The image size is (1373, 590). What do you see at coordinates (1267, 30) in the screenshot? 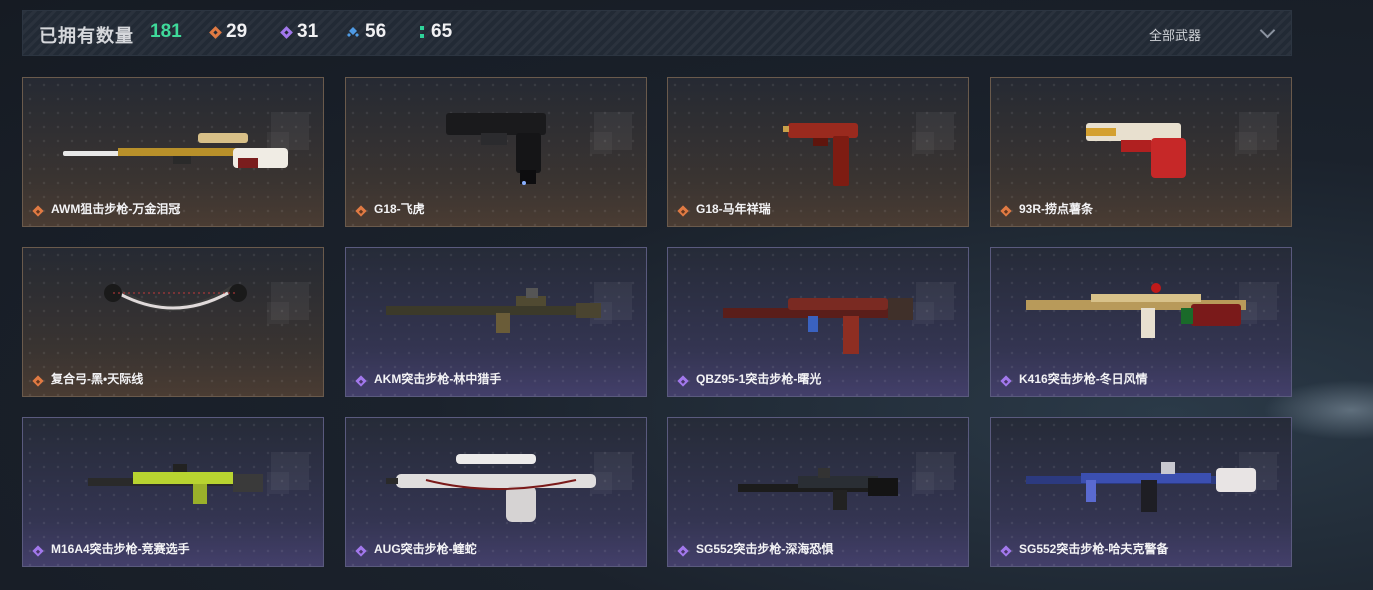
I see `chevron-down-icon` at bounding box center [1267, 30].